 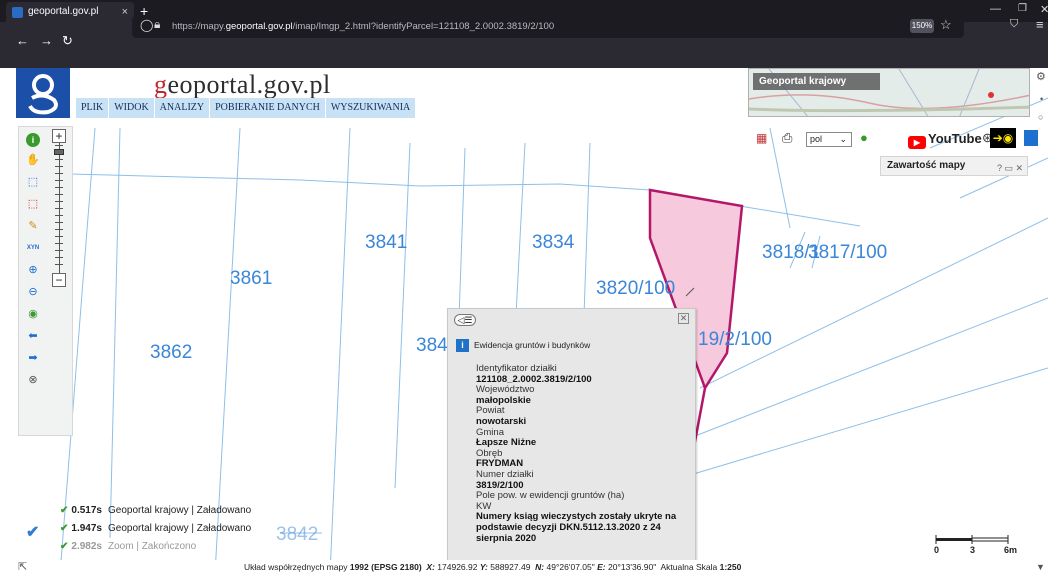 What do you see at coordinates (465, 320) in the screenshot?
I see `popup-back-button: ◁☰` at bounding box center [465, 320].